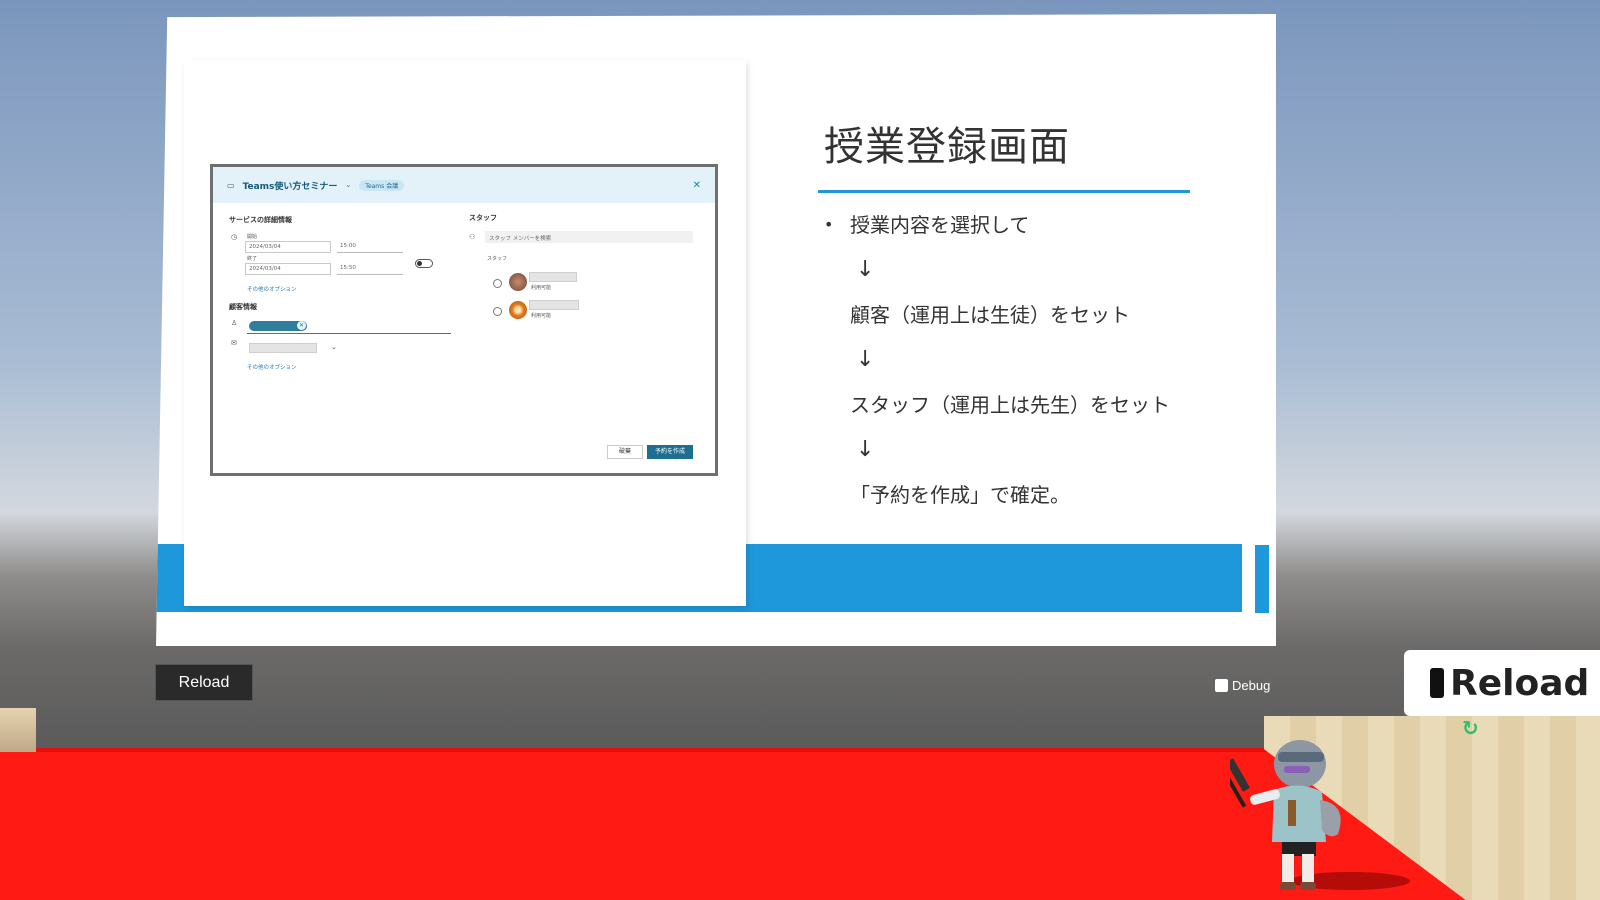 This screenshot has height=900, width=1600. What do you see at coordinates (1470, 728) in the screenshot?
I see `refresh-icon: ↻` at bounding box center [1470, 728].